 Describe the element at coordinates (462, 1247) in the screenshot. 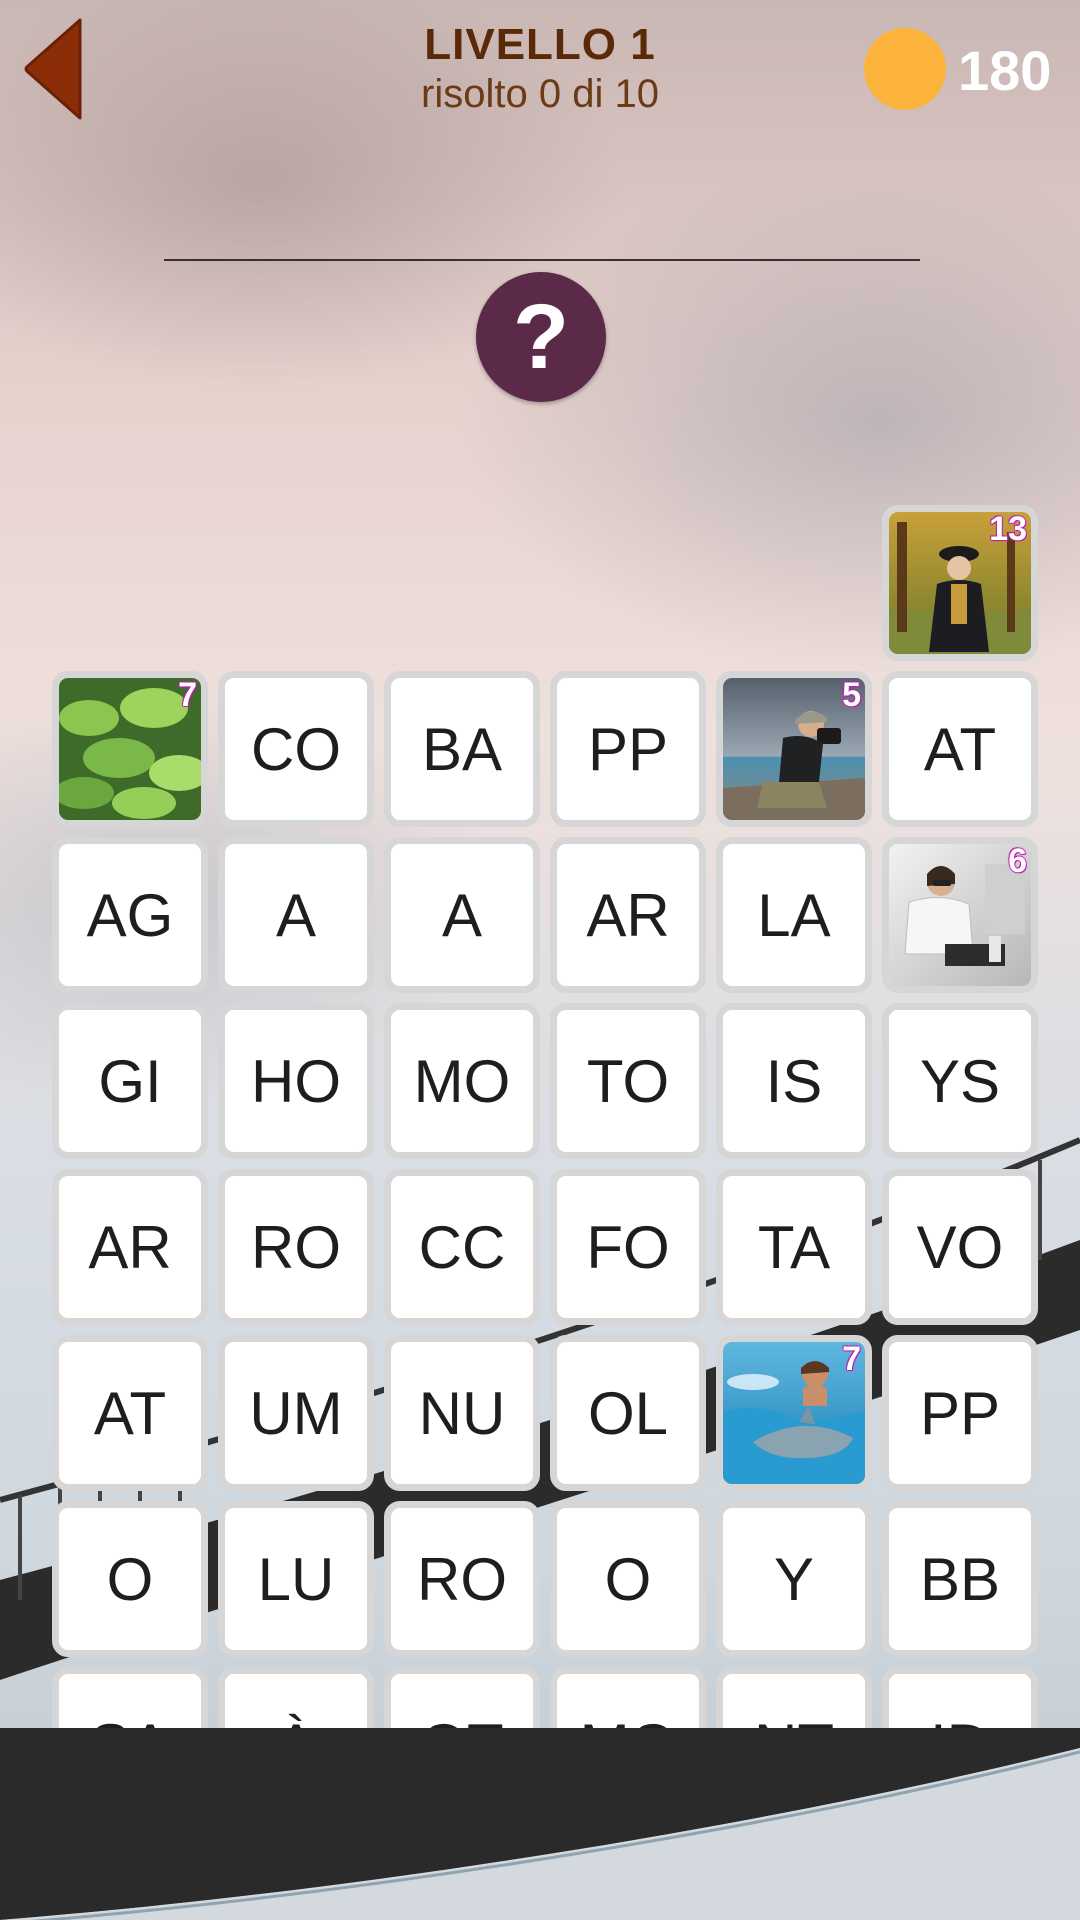

I see `letter-tile: CC` at that location.